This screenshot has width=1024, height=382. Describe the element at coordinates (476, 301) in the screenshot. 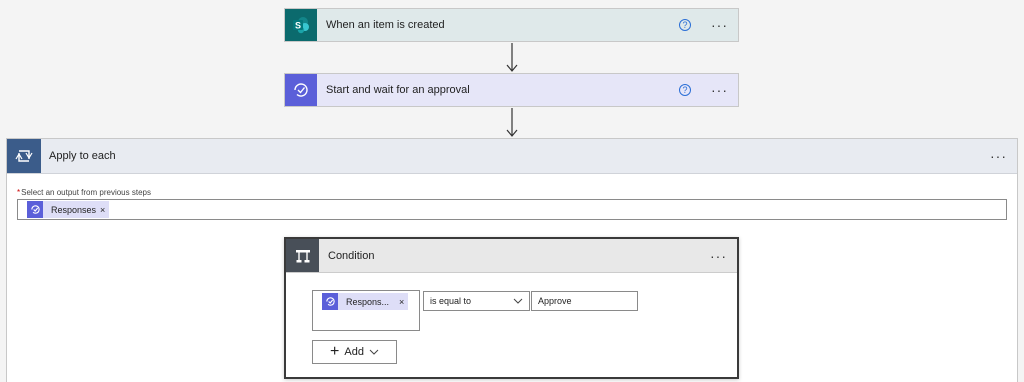

I see `operator-dropdown: is equal to` at that location.